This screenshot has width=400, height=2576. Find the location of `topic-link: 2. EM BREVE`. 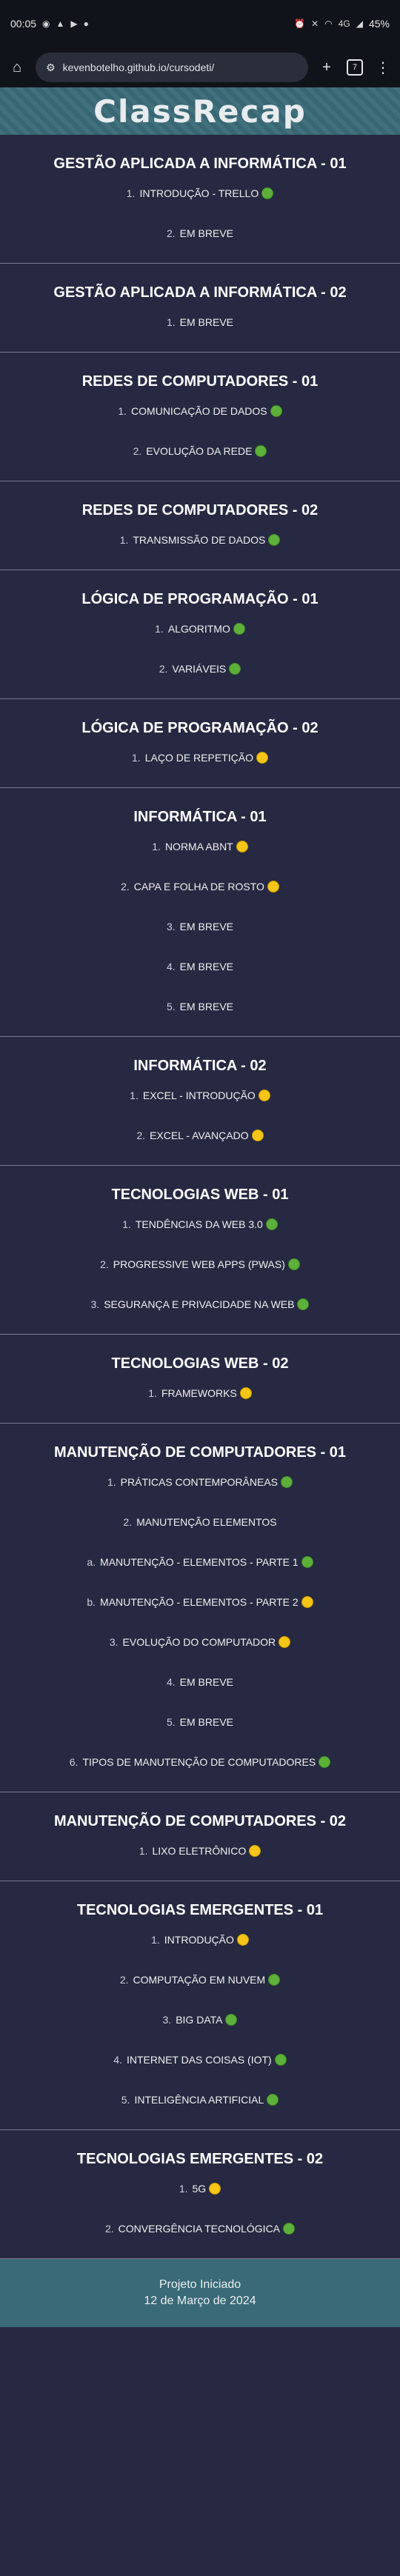

topic-link: 2. EM BREVE is located at coordinates (200, 236).